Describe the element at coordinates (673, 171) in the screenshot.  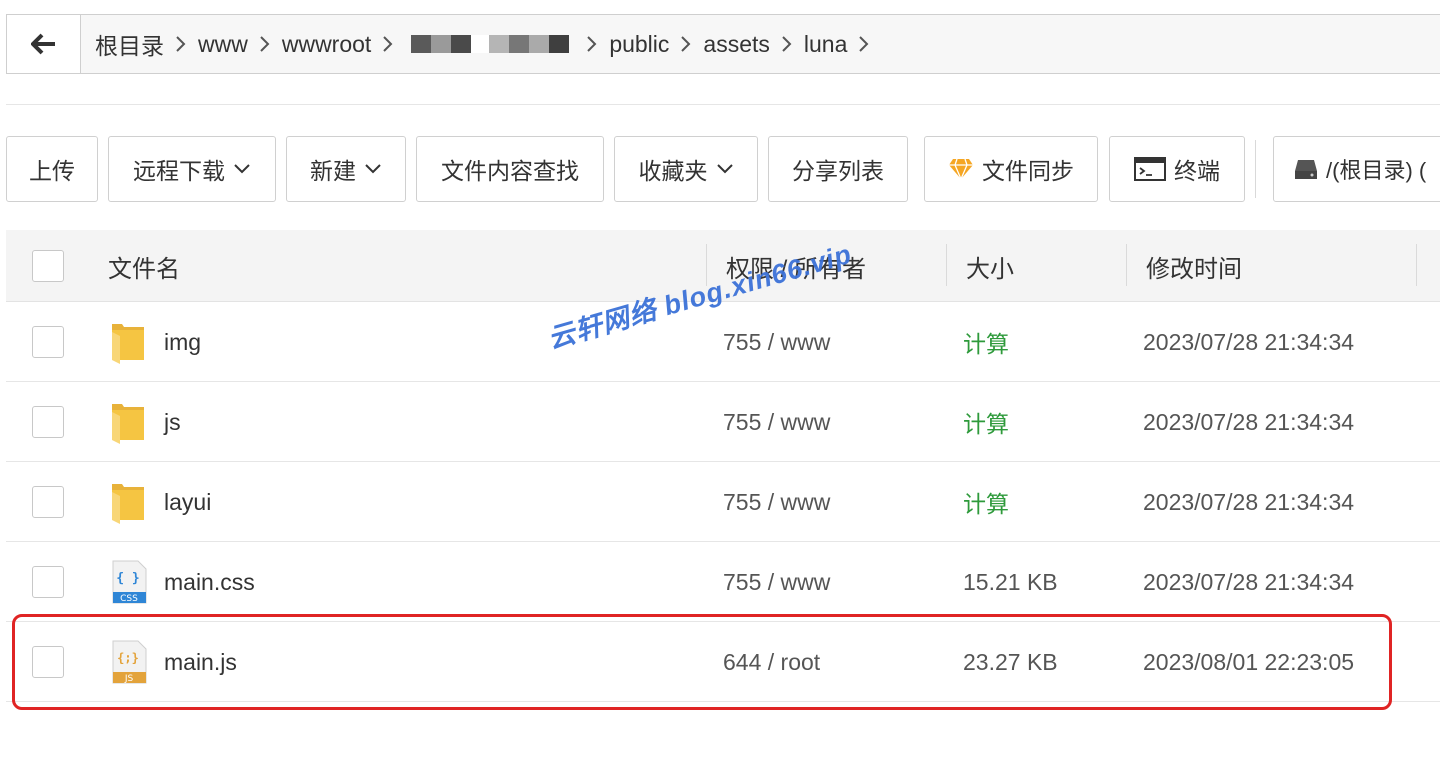
I see `favorites-label: 收藏夹` at that location.